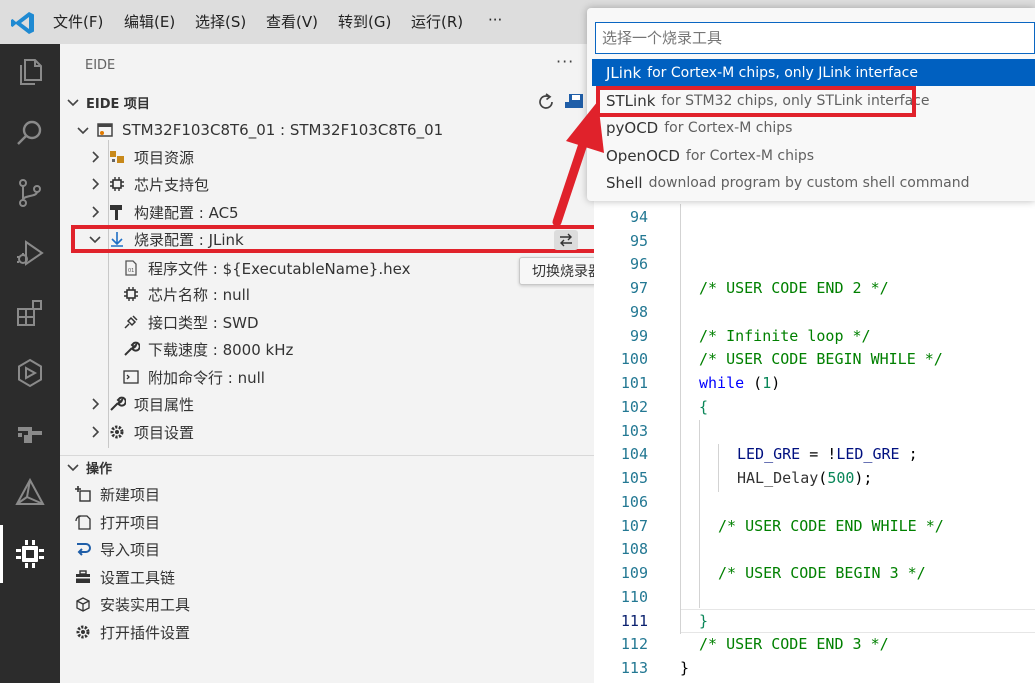 This screenshot has width=1035, height=683. I want to click on switch-arrows-icon, so click(566, 240).